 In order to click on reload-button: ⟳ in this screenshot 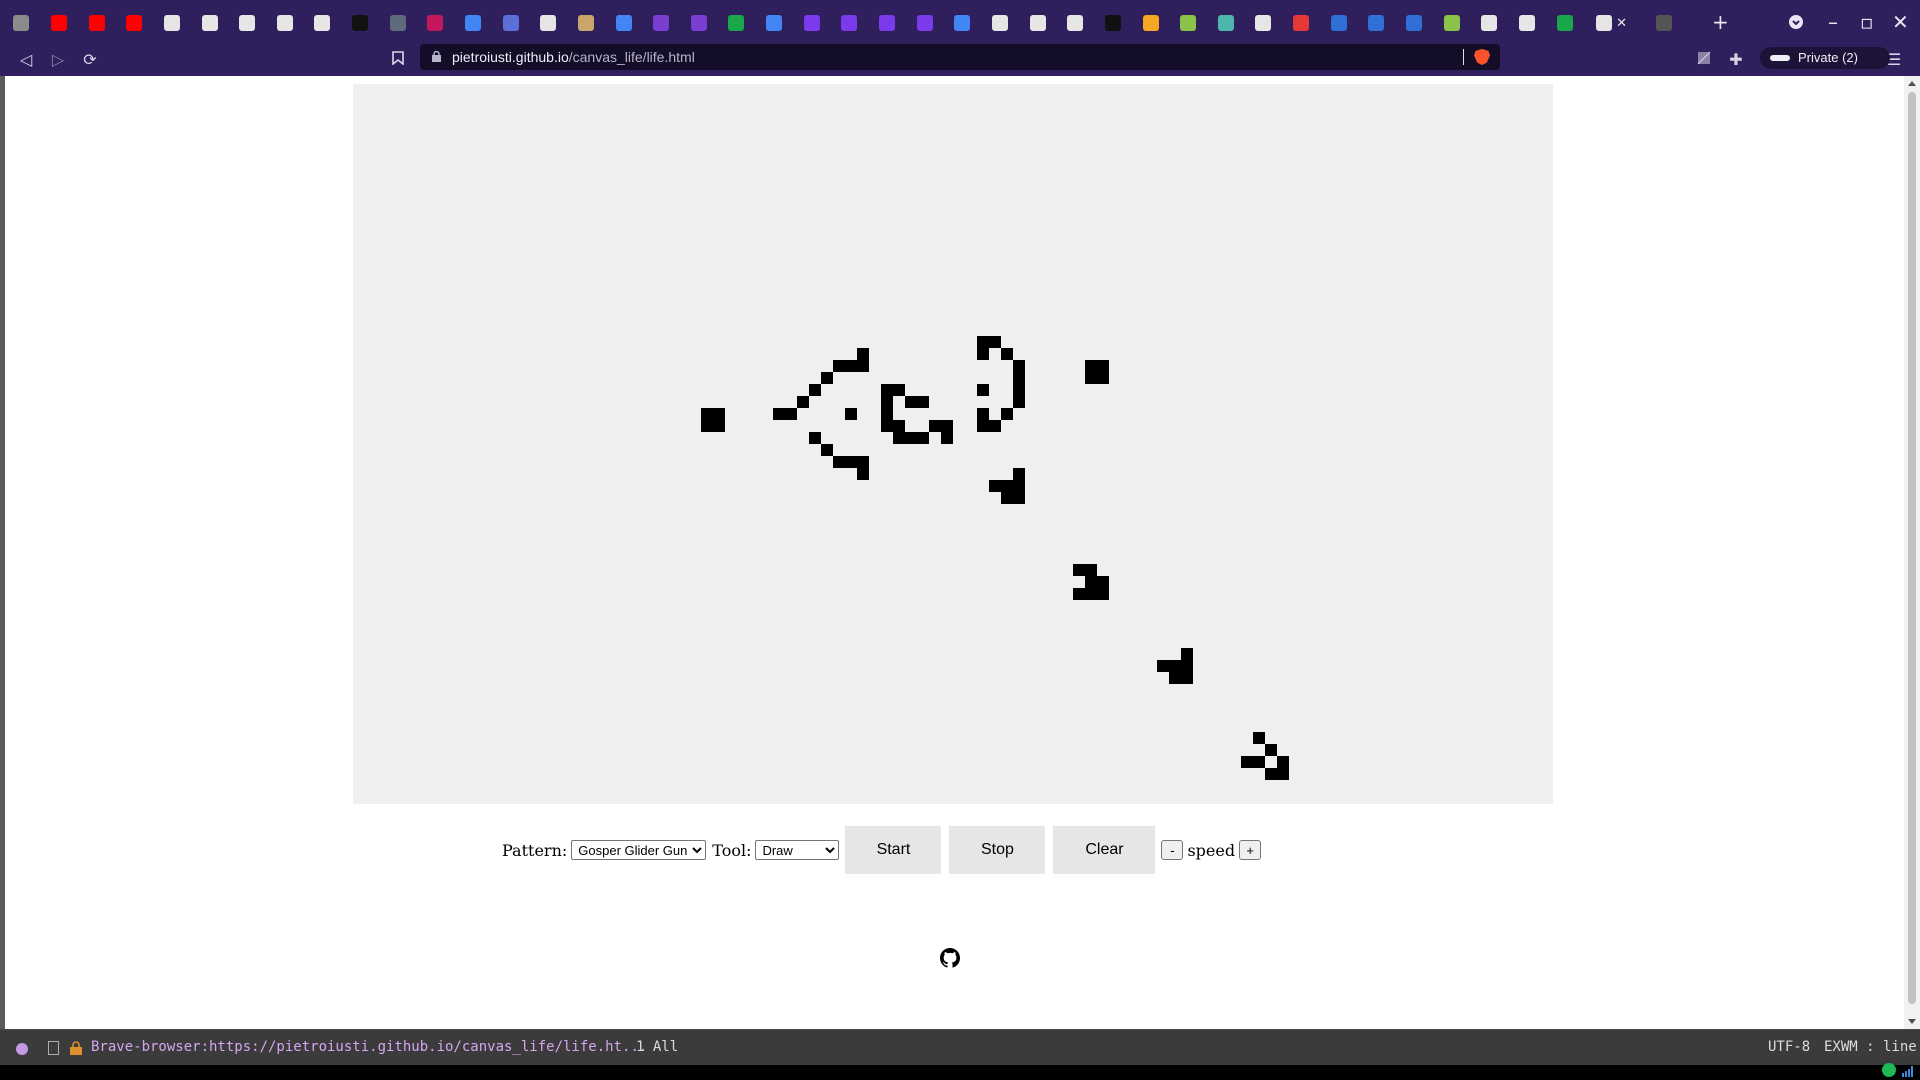, I will do `click(90, 60)`.